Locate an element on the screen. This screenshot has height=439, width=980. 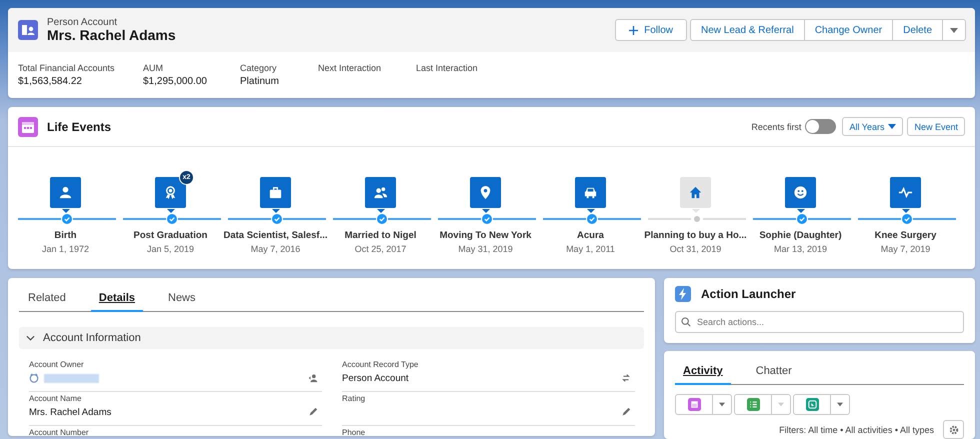
calendar-icon is located at coordinates (28, 126).